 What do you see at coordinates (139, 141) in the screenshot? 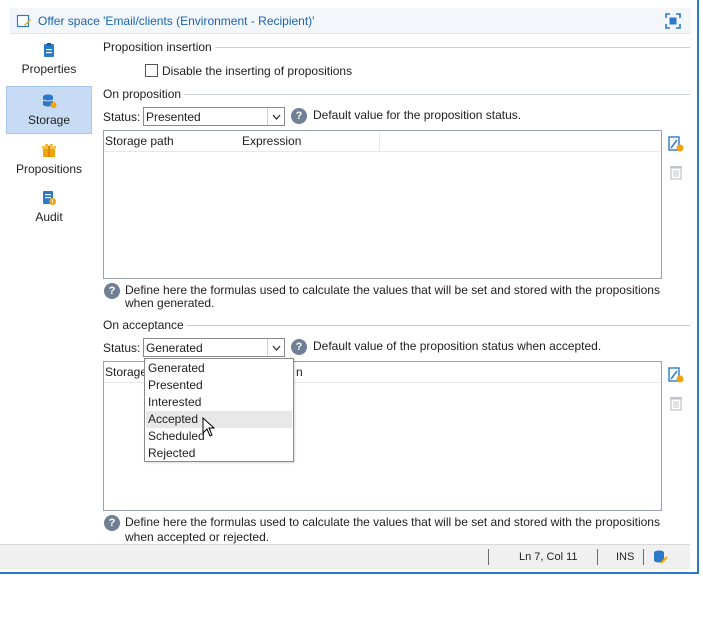
I see `column-header-storage-path: Storage path` at bounding box center [139, 141].